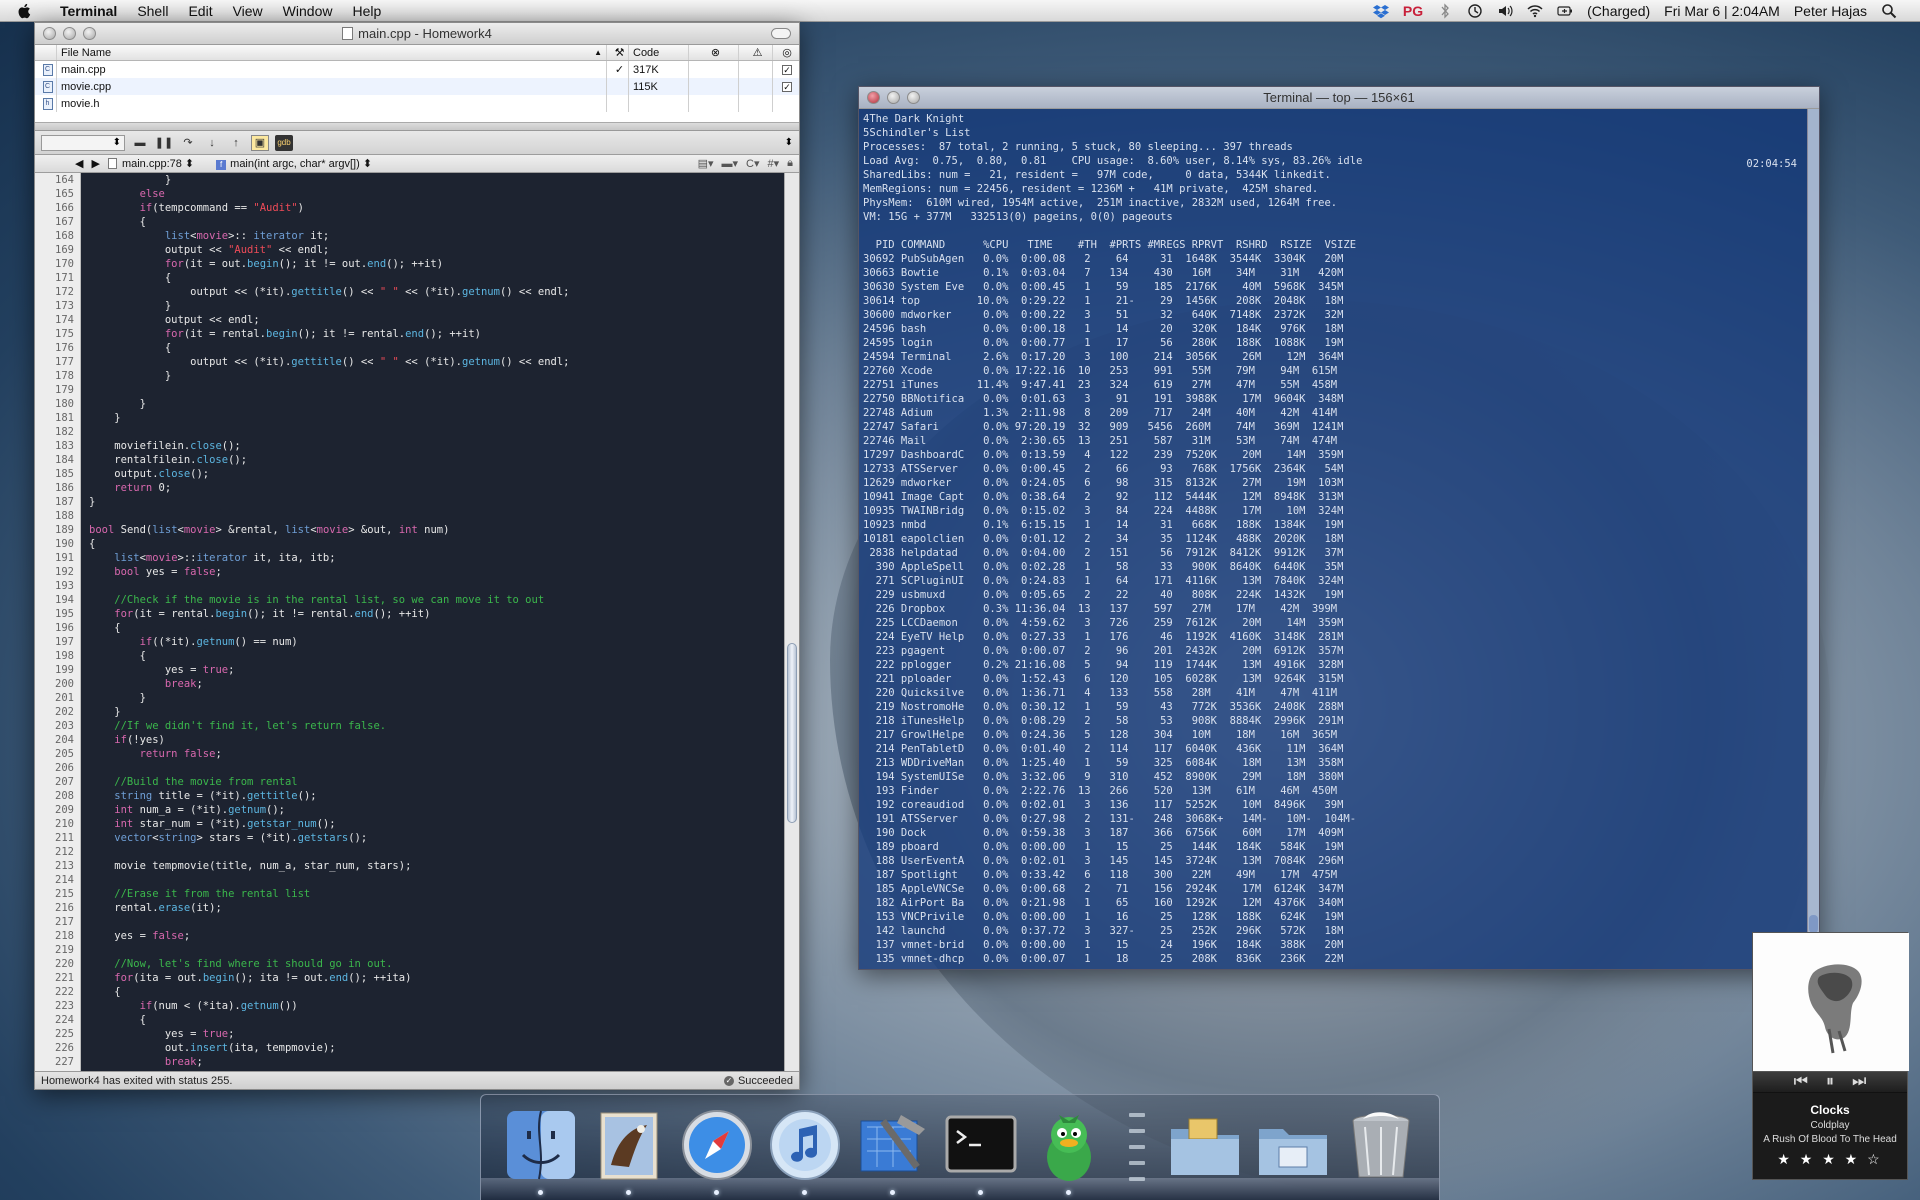 This screenshot has height=1200, width=1920. I want to click on debugger-window-icon: ▣, so click(260, 142).